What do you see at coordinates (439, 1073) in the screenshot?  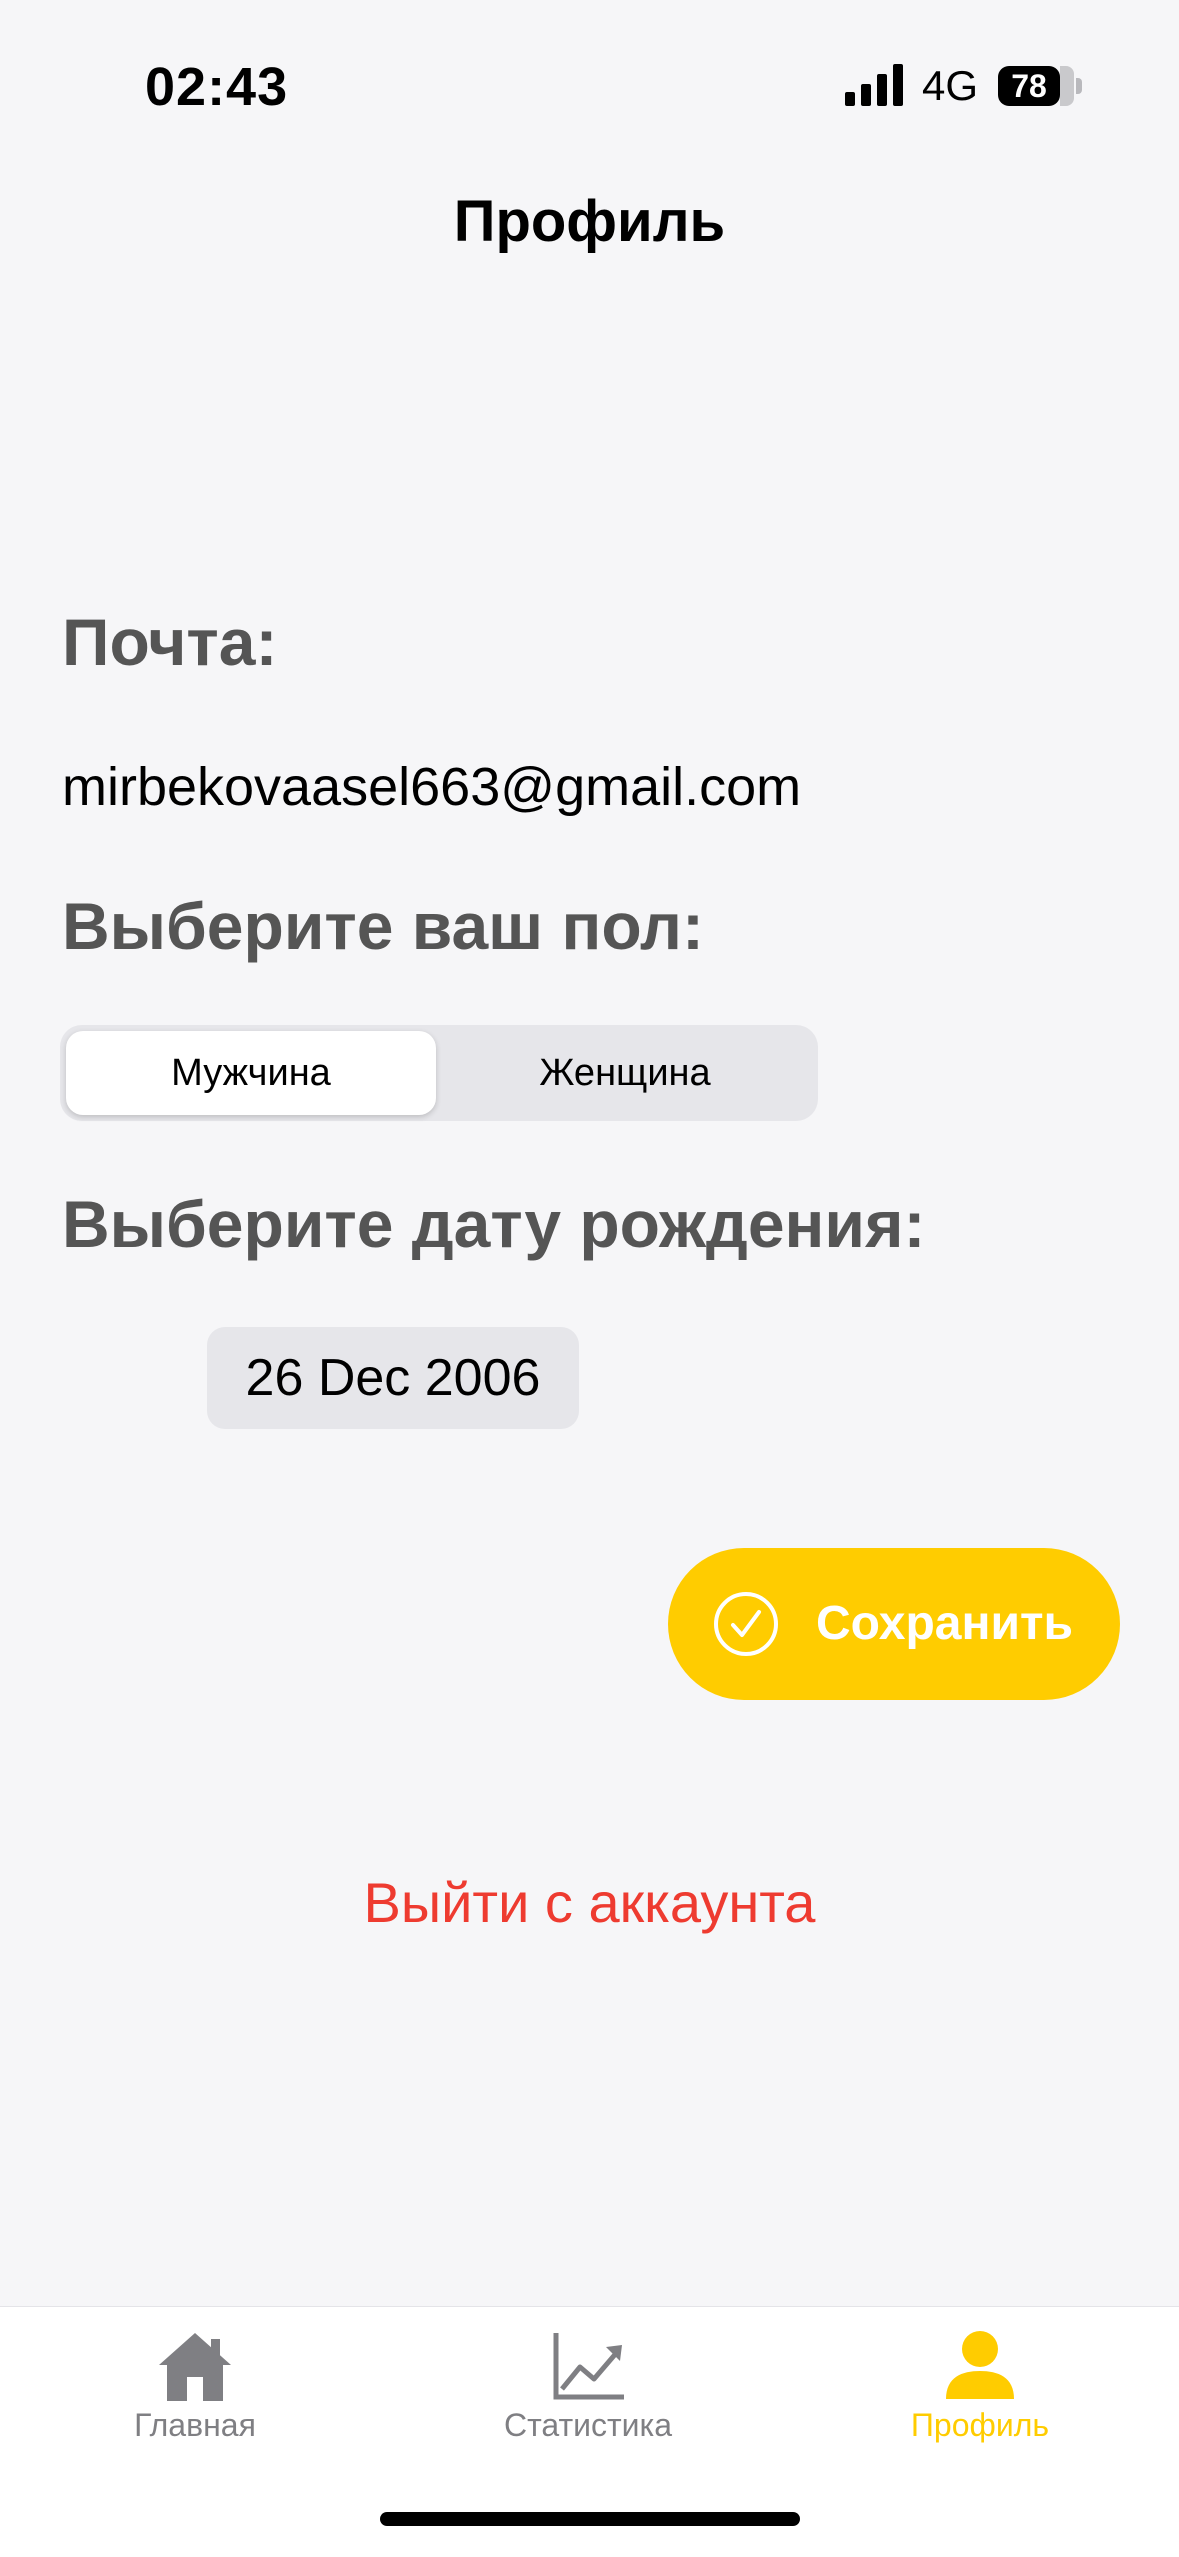 I see `gender-segmented-control: Мужчина Женщина` at bounding box center [439, 1073].